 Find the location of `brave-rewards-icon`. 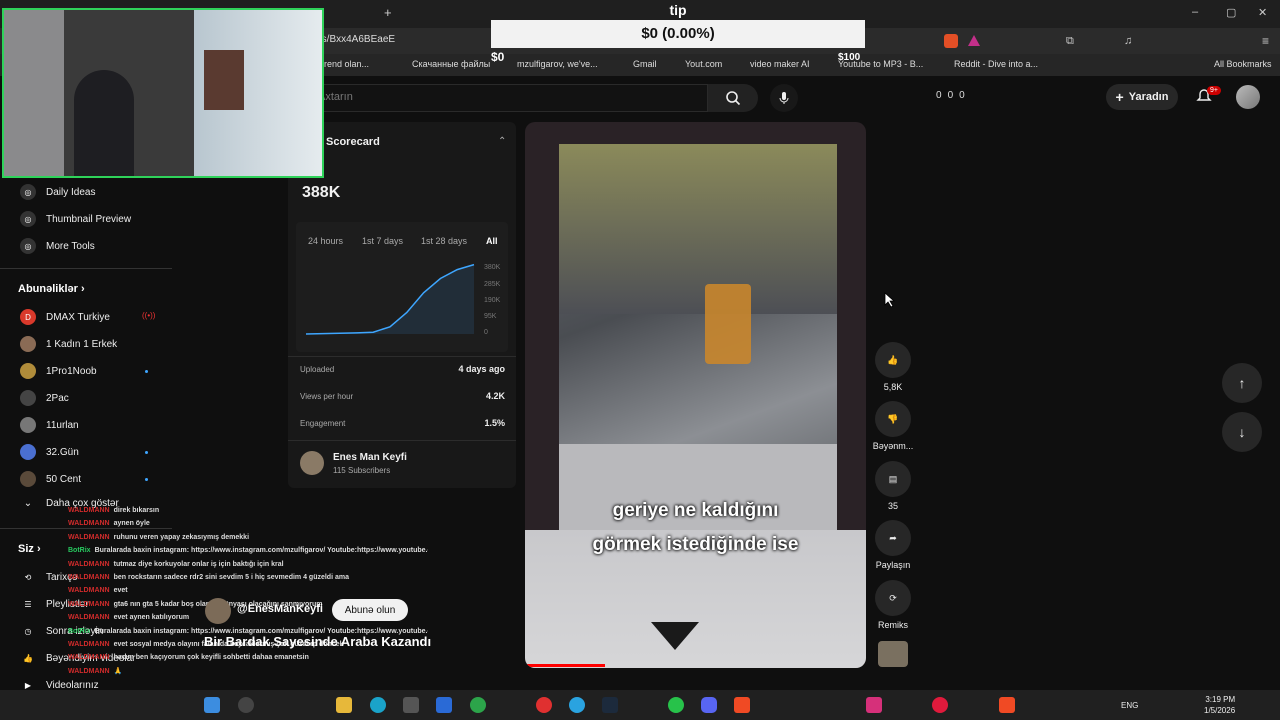

brave-rewards-icon is located at coordinates (974, 40).